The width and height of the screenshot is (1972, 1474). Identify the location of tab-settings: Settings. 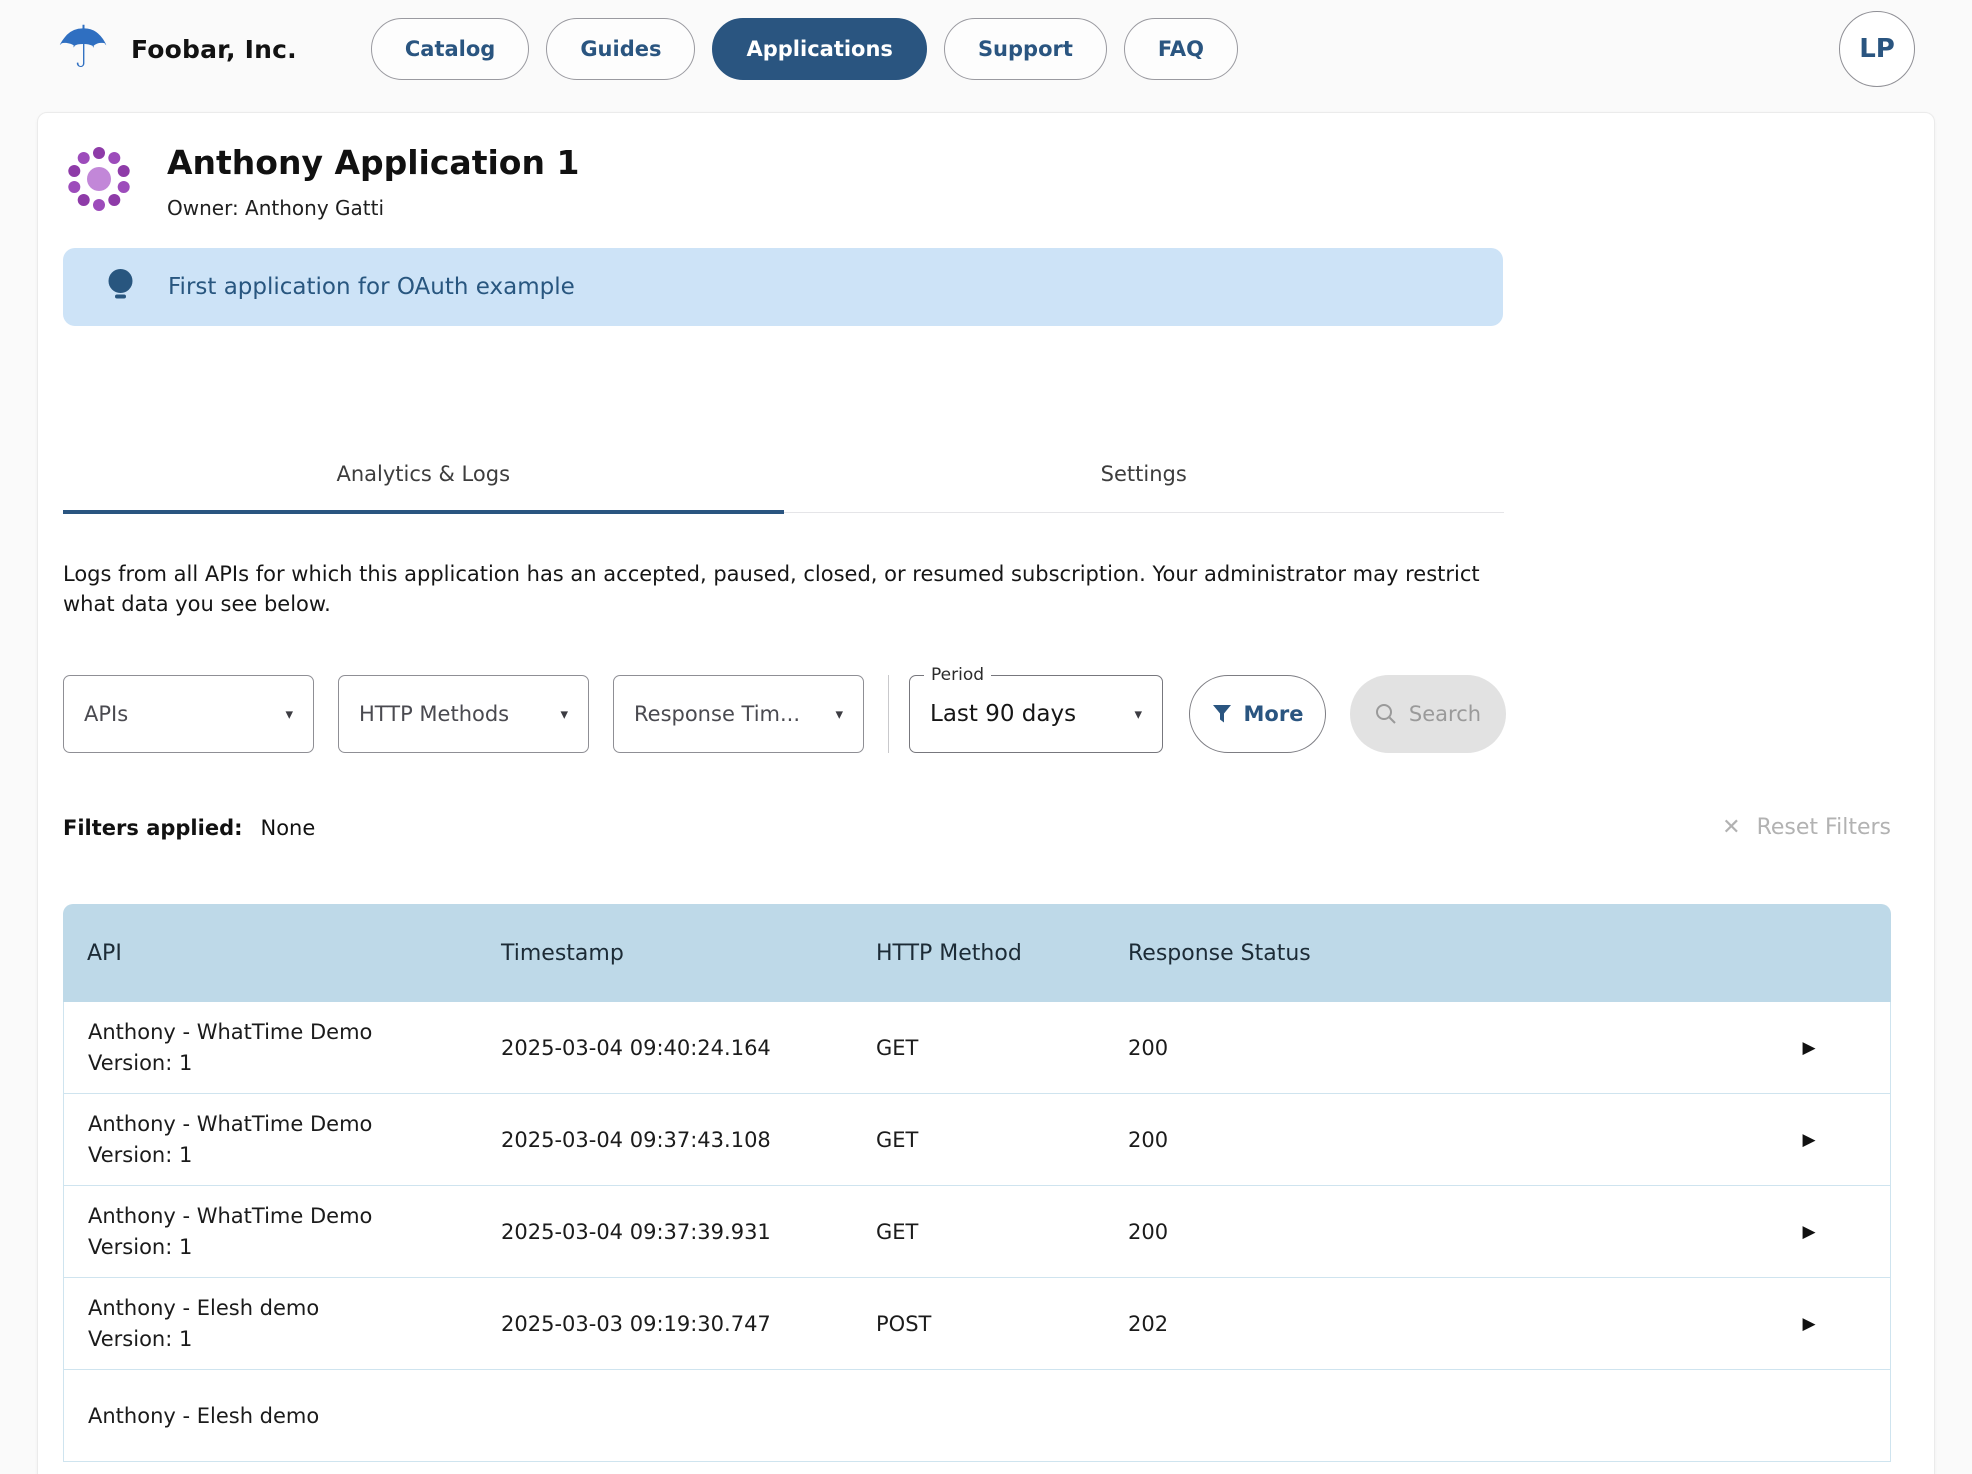
(1144, 481).